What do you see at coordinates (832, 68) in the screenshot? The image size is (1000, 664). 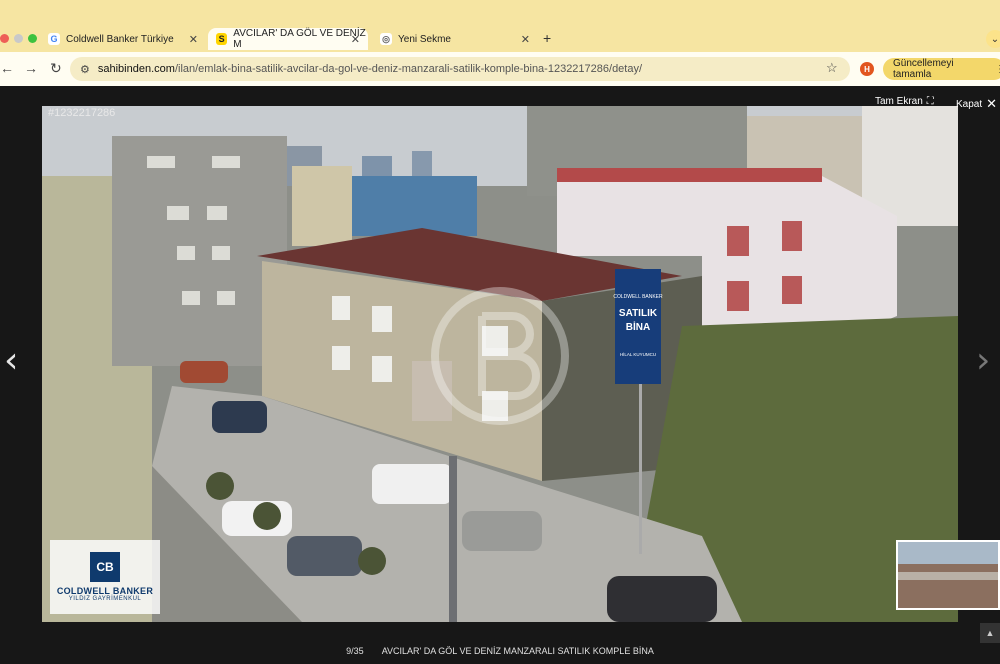 I see `bookmark-star-icon: ☆` at bounding box center [832, 68].